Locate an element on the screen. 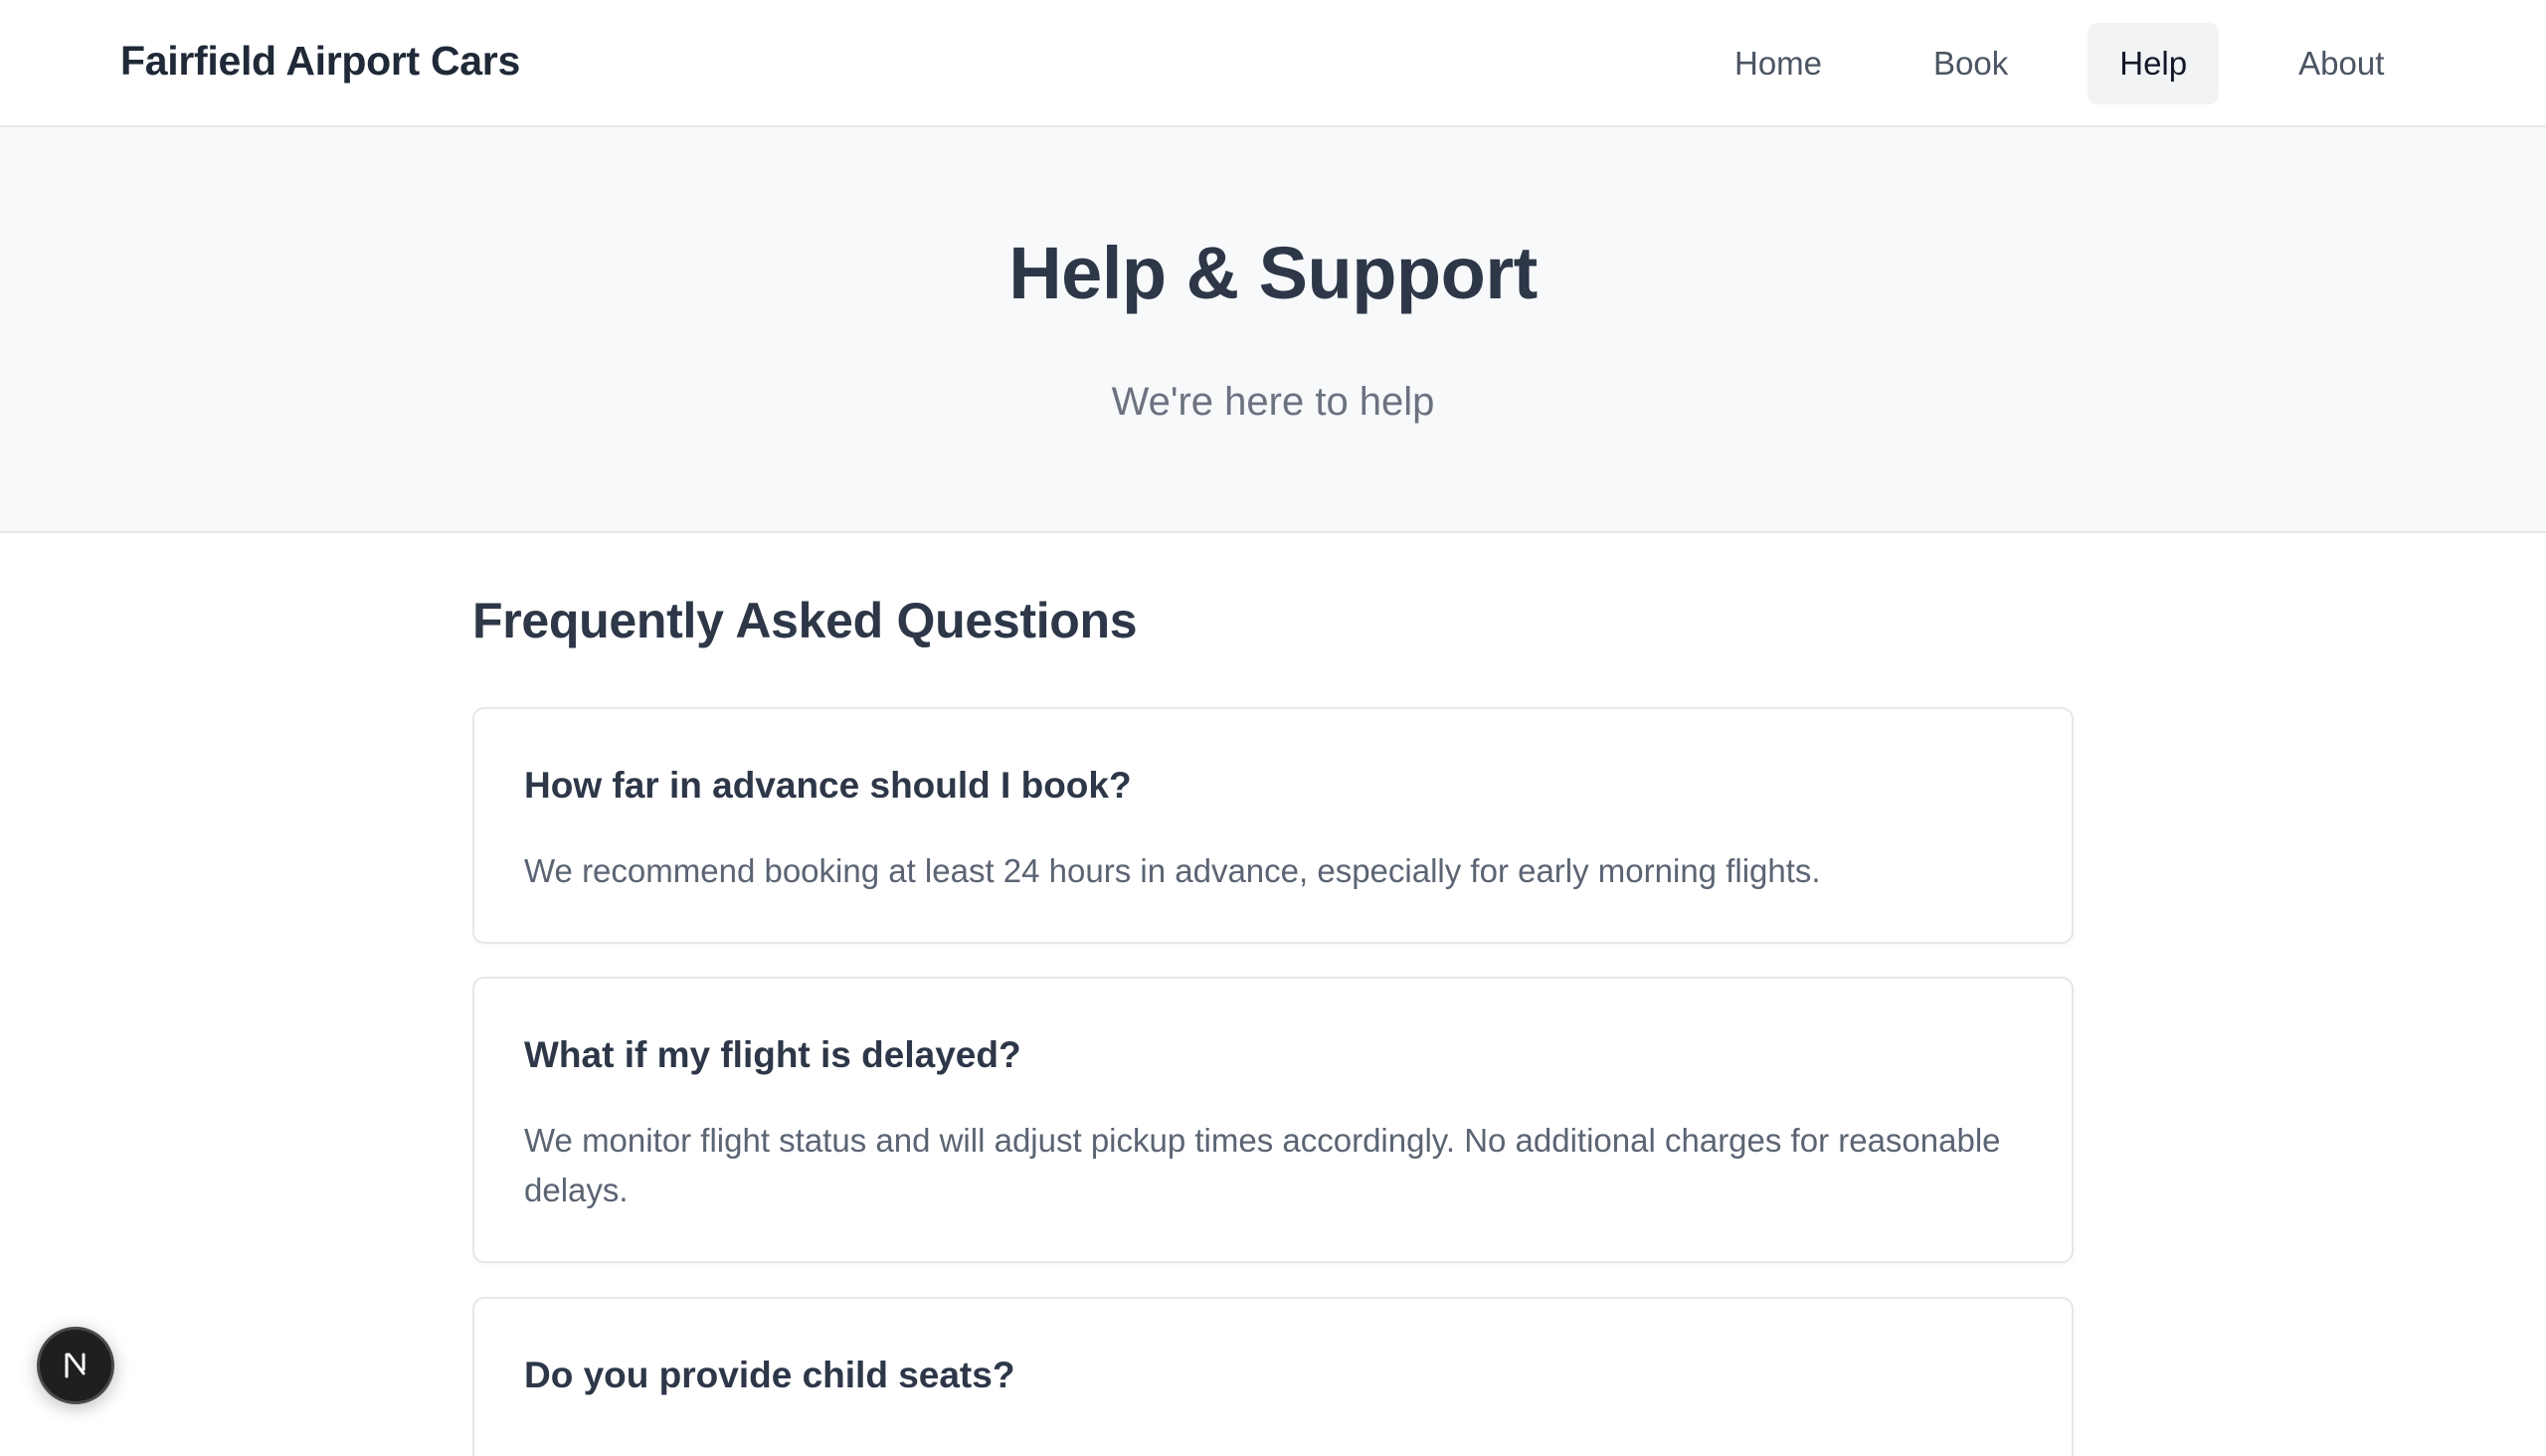  faq-question: How far in advance should I book? is located at coordinates (828, 785).